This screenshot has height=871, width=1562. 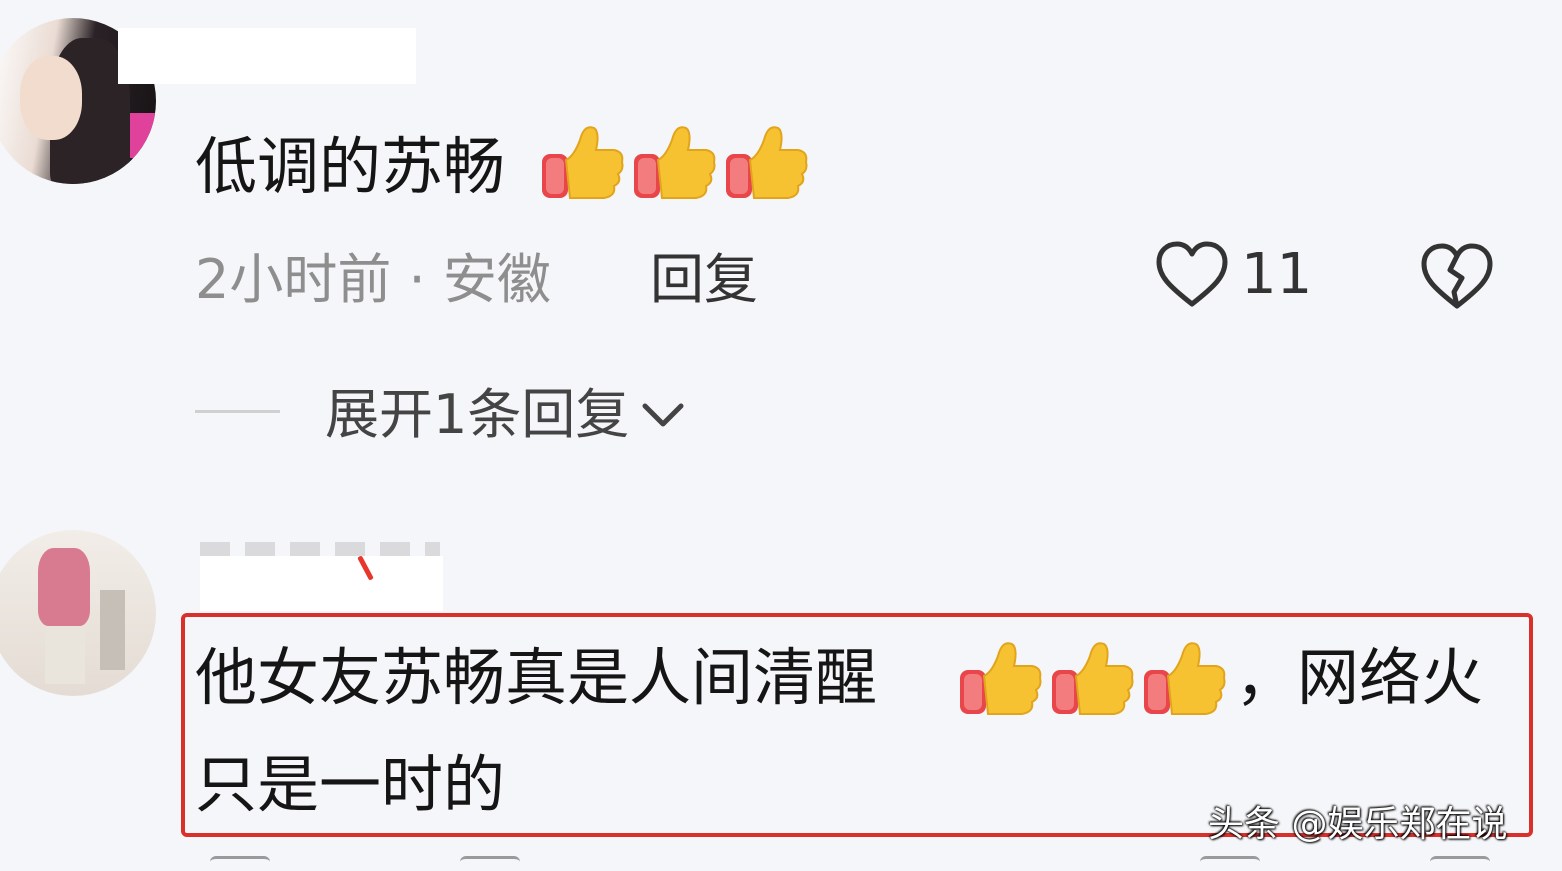 I want to click on like-count: 11, so click(x=1277, y=274).